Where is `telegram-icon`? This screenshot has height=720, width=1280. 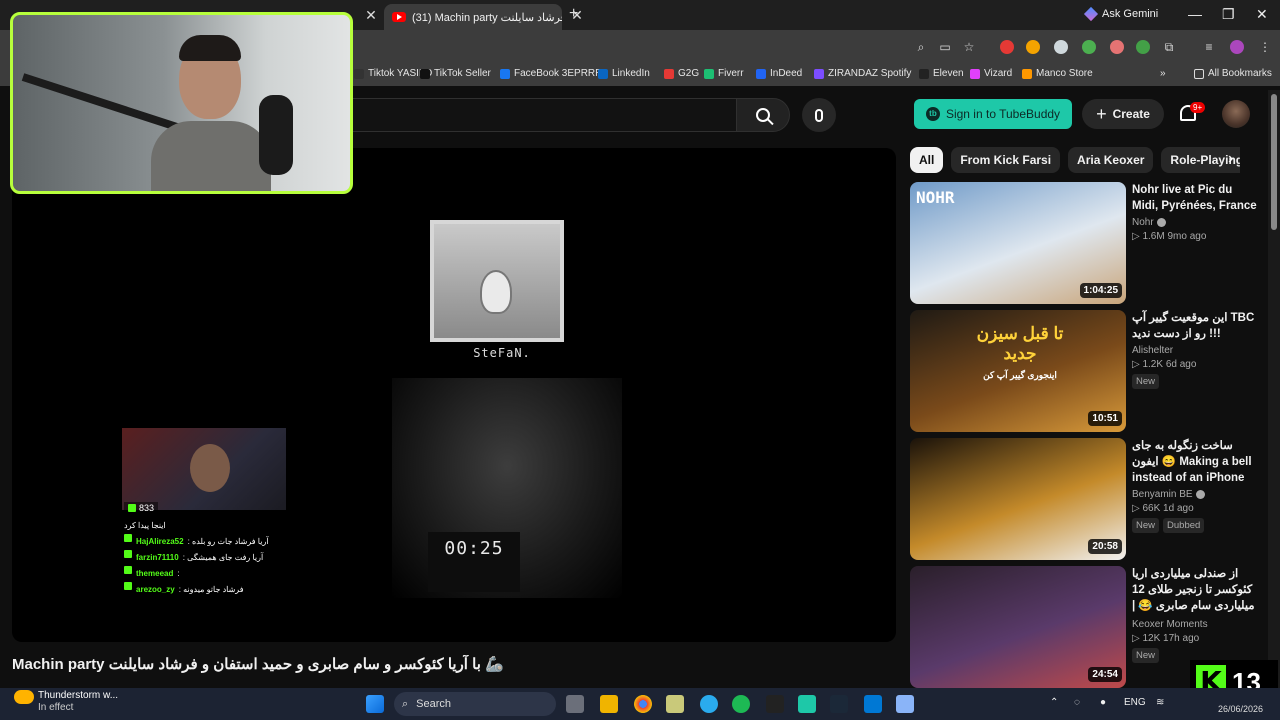 telegram-icon is located at coordinates (709, 704).